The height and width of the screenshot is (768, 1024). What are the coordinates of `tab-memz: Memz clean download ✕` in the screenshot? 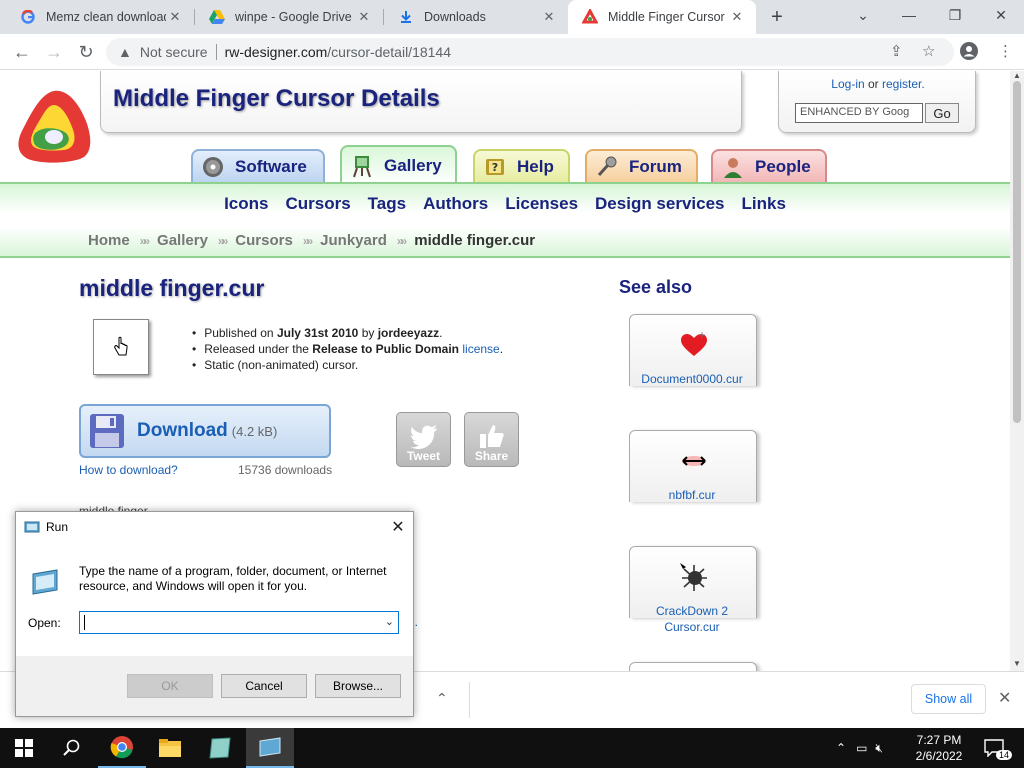 It's located at (100, 17).